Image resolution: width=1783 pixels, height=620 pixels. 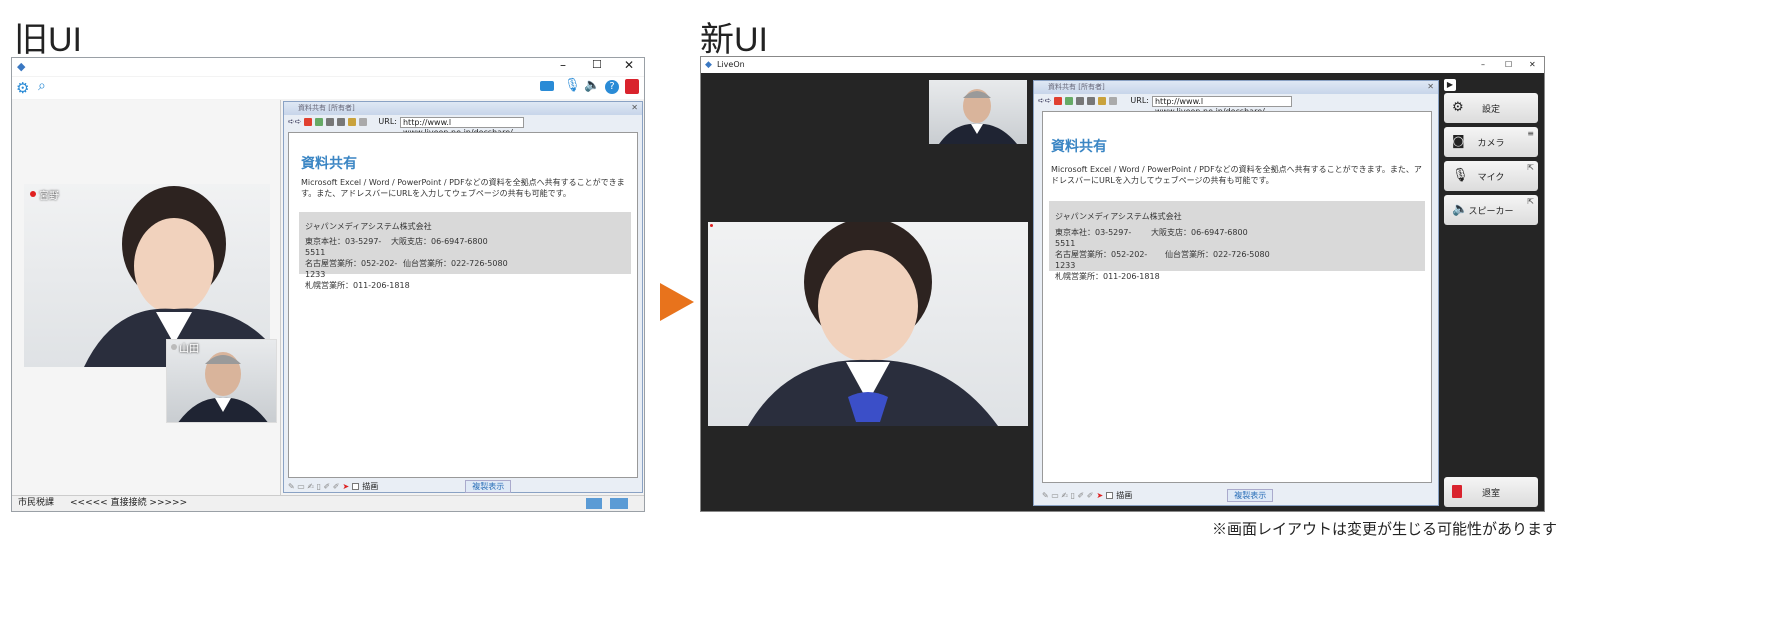 What do you see at coordinates (731, 64) in the screenshot?
I see `app-title: LiveOn` at bounding box center [731, 64].